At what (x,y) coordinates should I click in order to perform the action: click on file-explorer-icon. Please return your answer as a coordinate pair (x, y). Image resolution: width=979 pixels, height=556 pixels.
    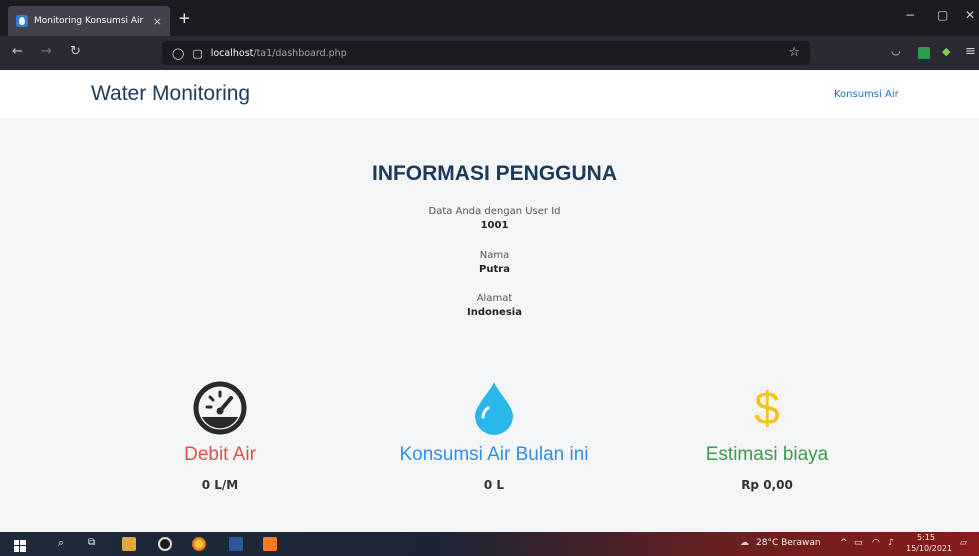
    Looking at the image, I should click on (129, 544).